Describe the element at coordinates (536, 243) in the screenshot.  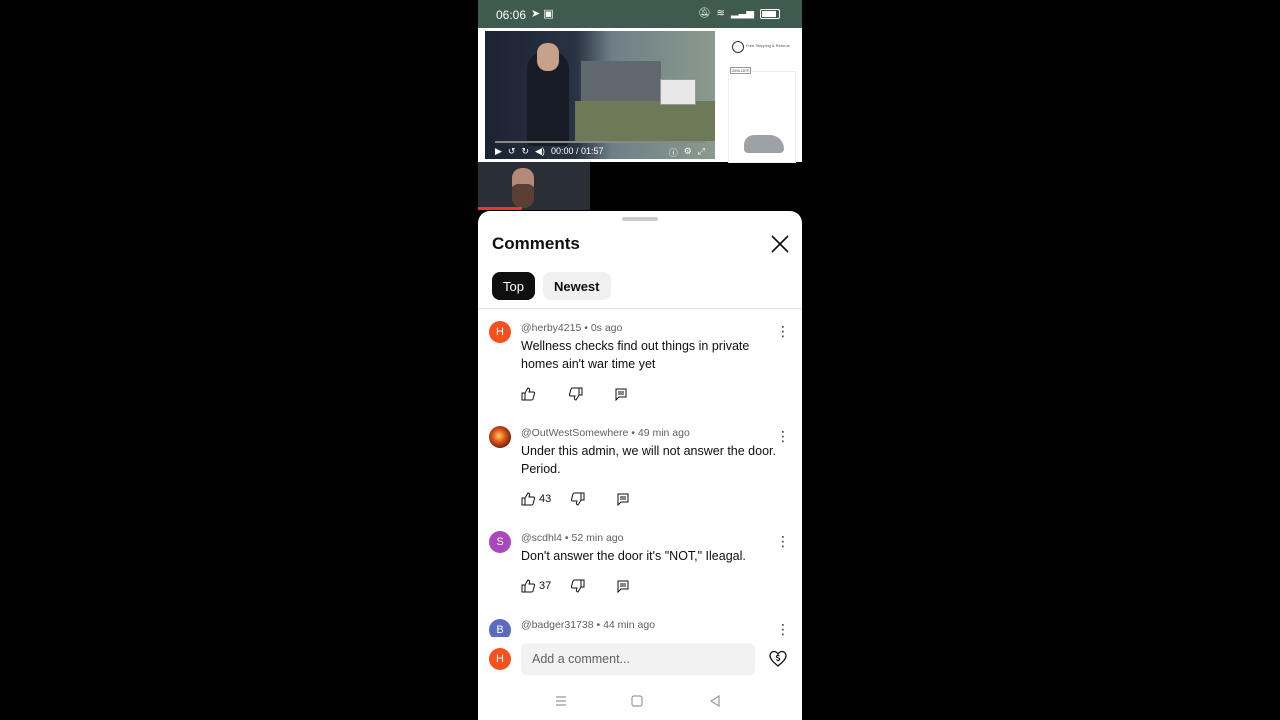
I see `comments-title: Comments` at that location.